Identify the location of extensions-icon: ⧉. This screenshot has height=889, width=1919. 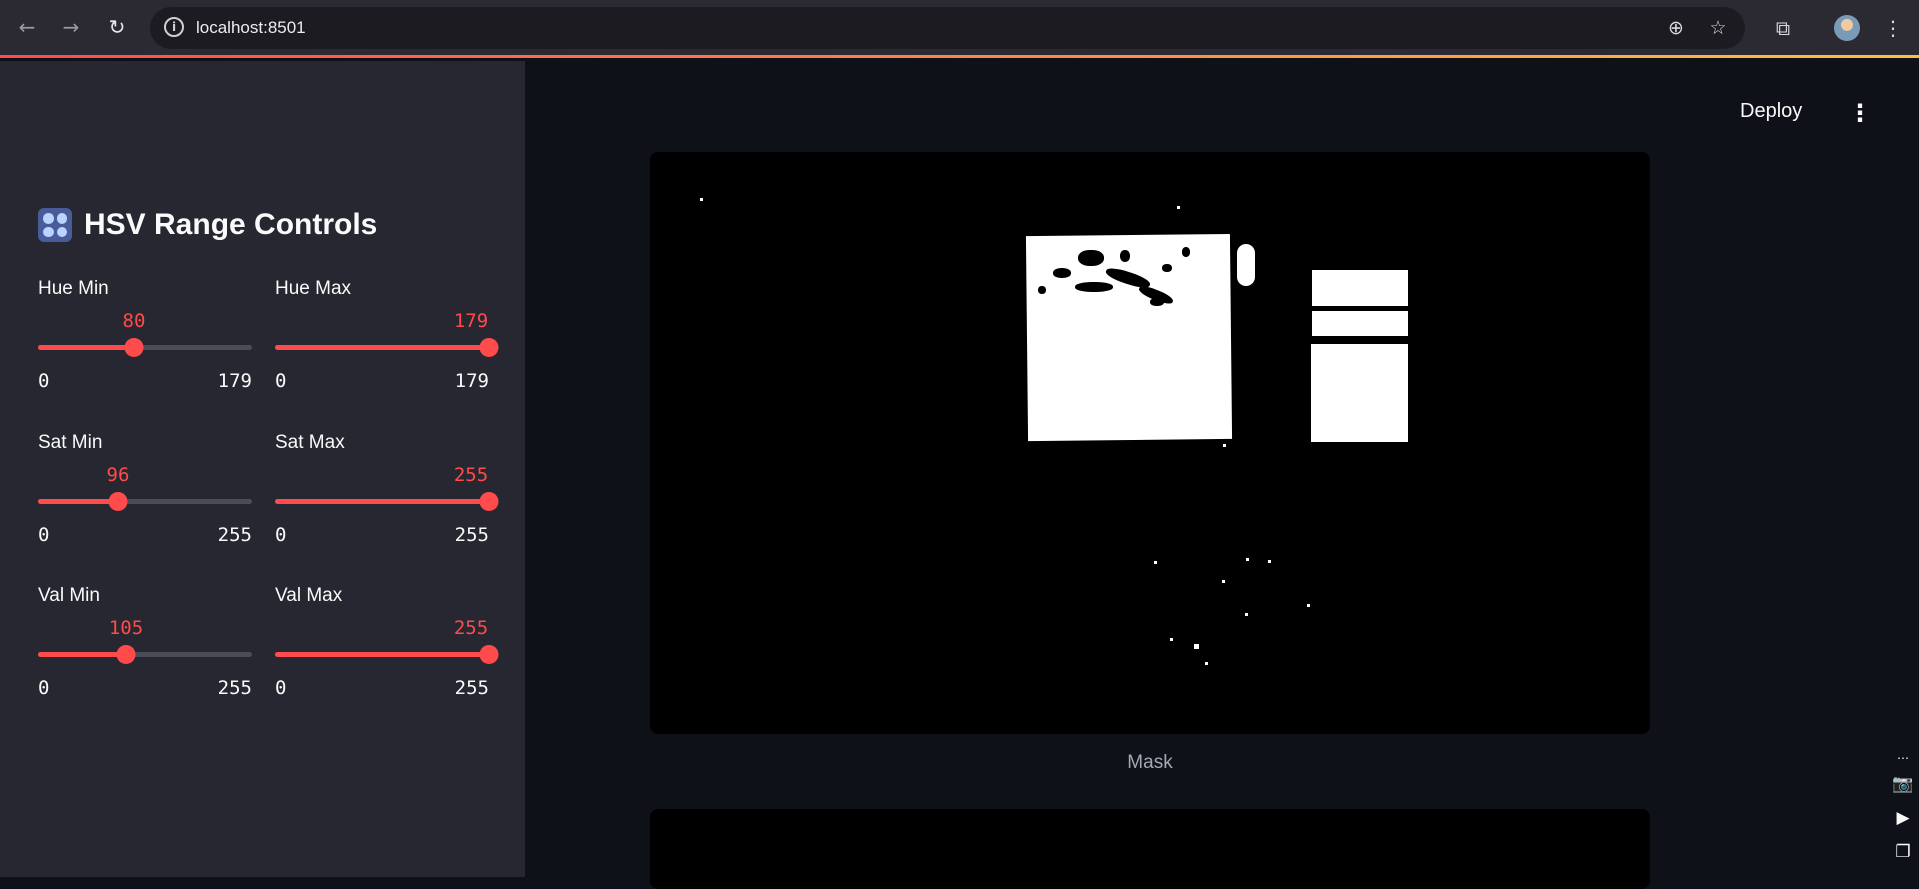
(1783, 28).